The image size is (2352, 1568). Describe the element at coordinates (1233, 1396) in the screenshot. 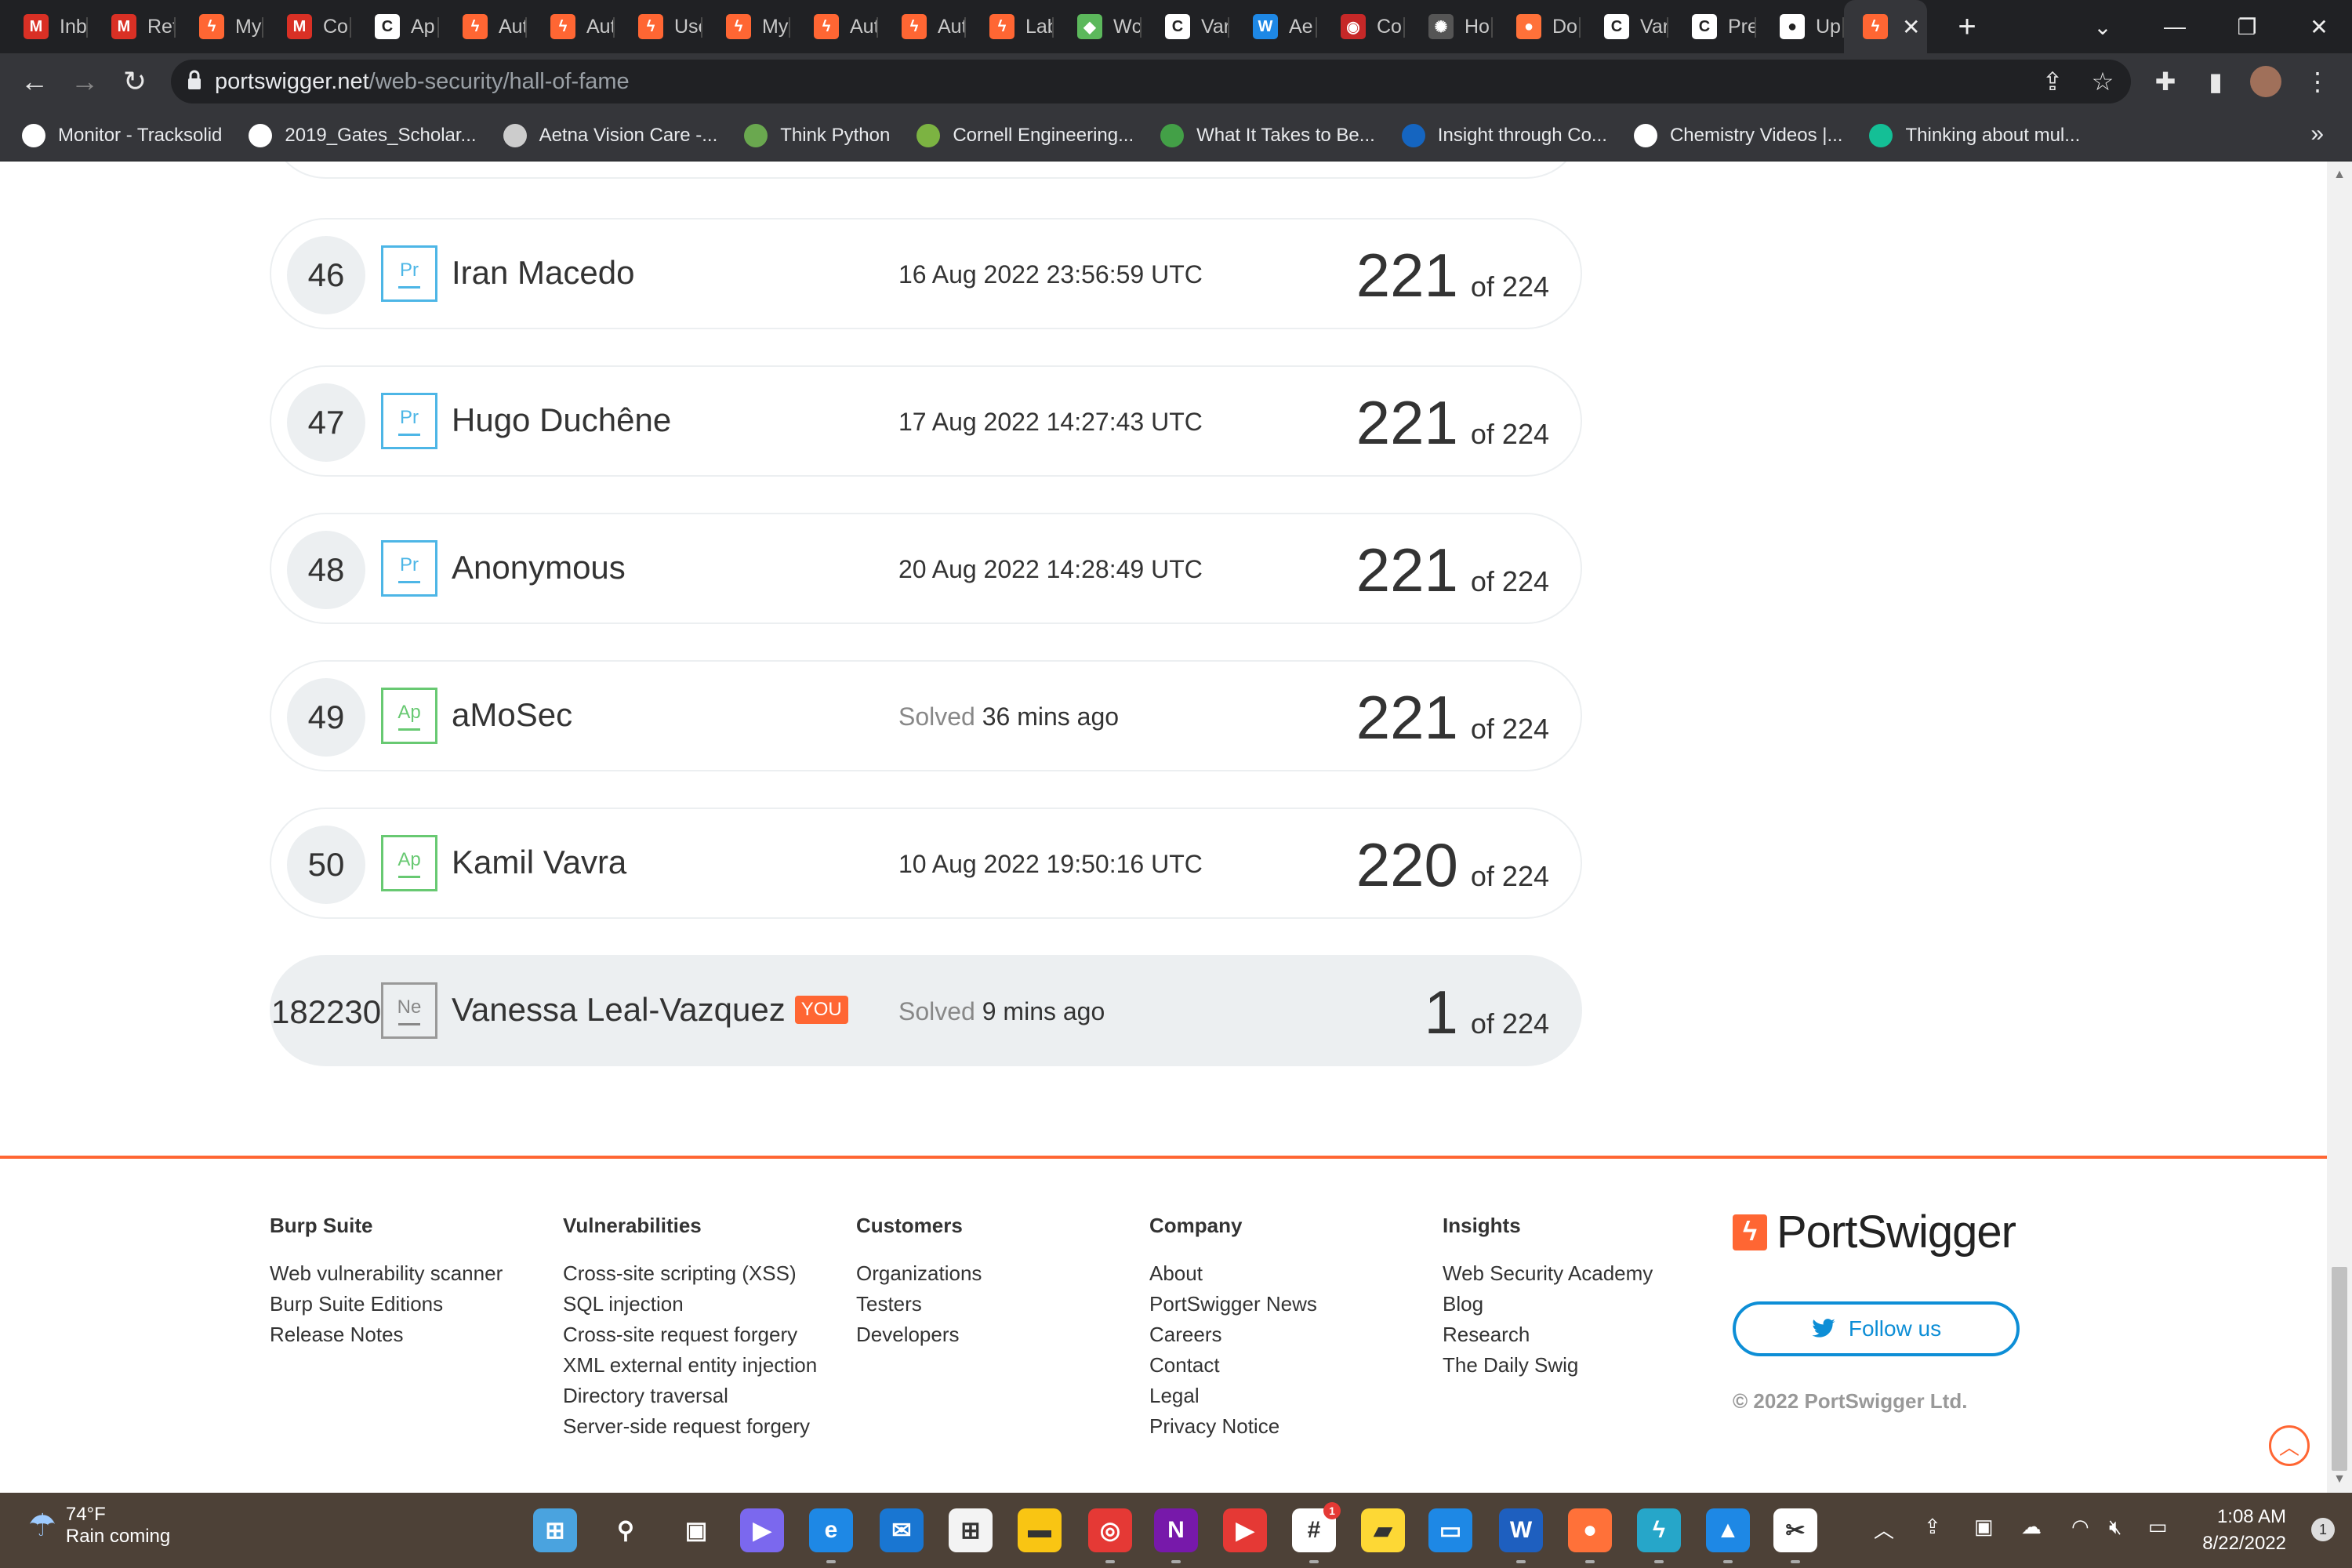

I see `footer-link: Legal` at that location.